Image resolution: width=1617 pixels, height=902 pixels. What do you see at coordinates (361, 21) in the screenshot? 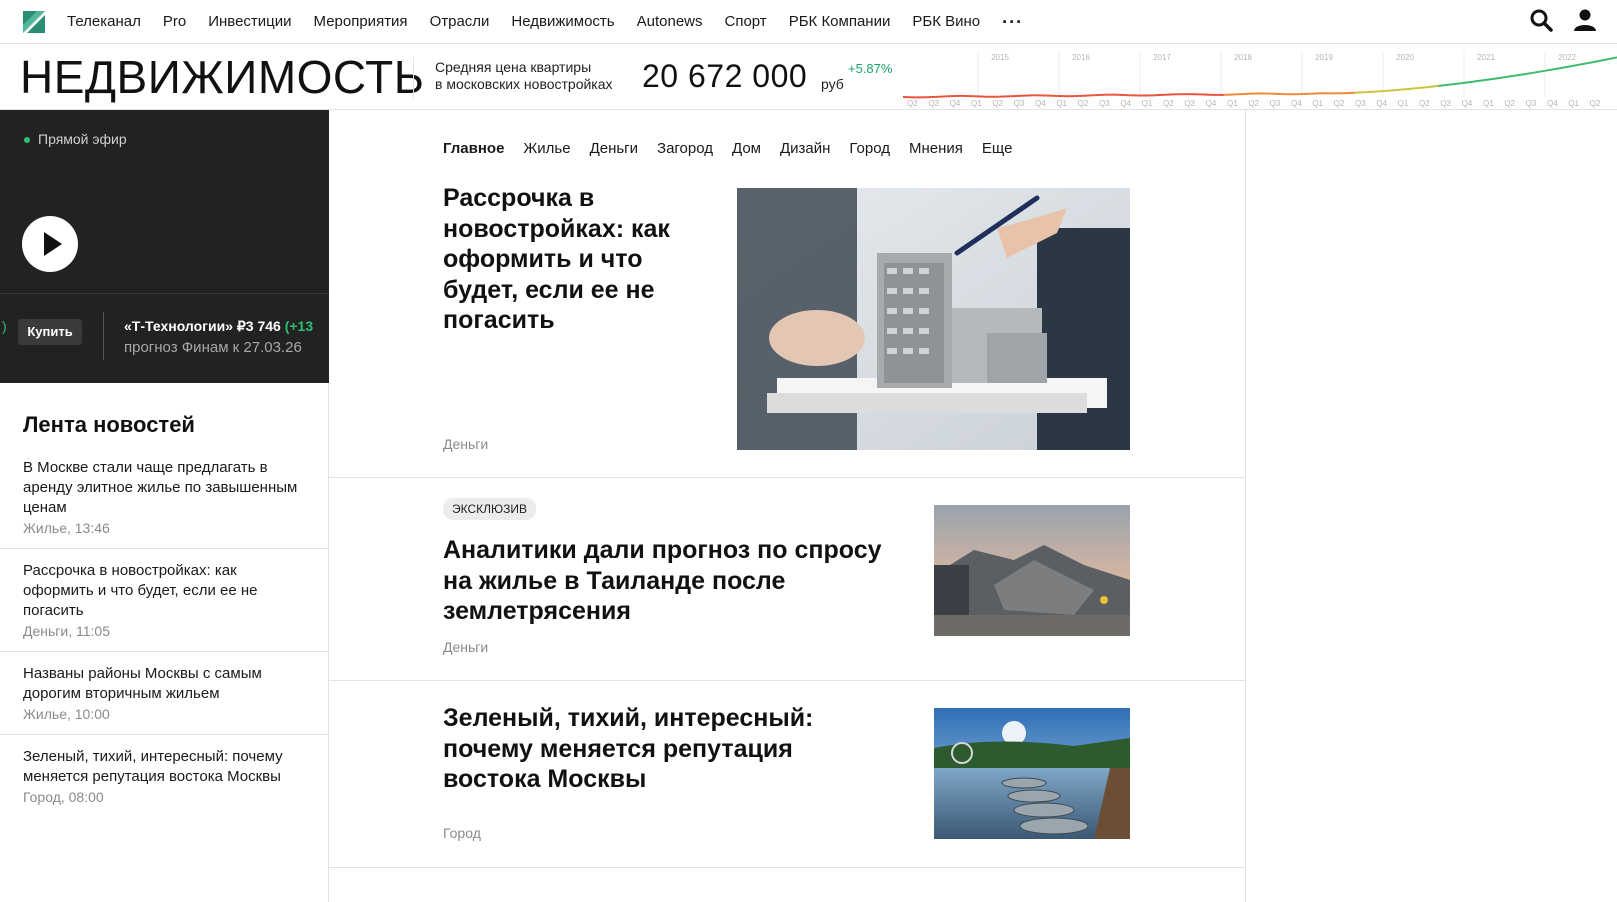
I see `nav-item-events: Мероприятия` at bounding box center [361, 21].